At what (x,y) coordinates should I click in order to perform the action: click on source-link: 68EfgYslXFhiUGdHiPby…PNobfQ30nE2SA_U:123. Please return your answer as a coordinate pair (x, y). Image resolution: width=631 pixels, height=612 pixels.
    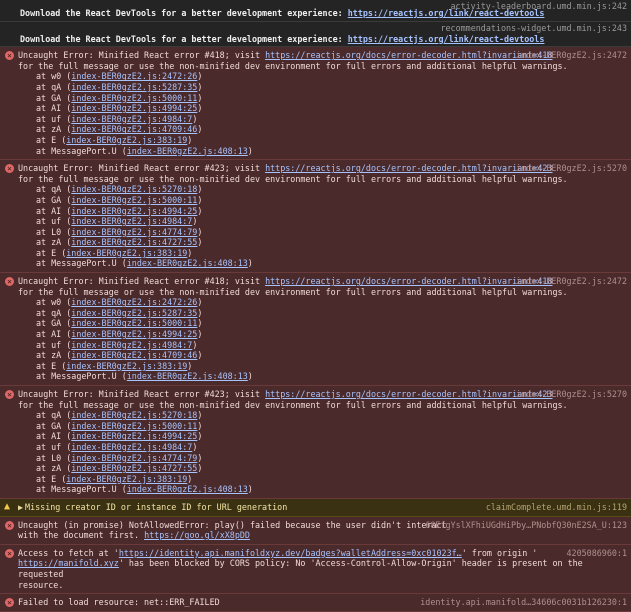
    Looking at the image, I should click on (526, 525).